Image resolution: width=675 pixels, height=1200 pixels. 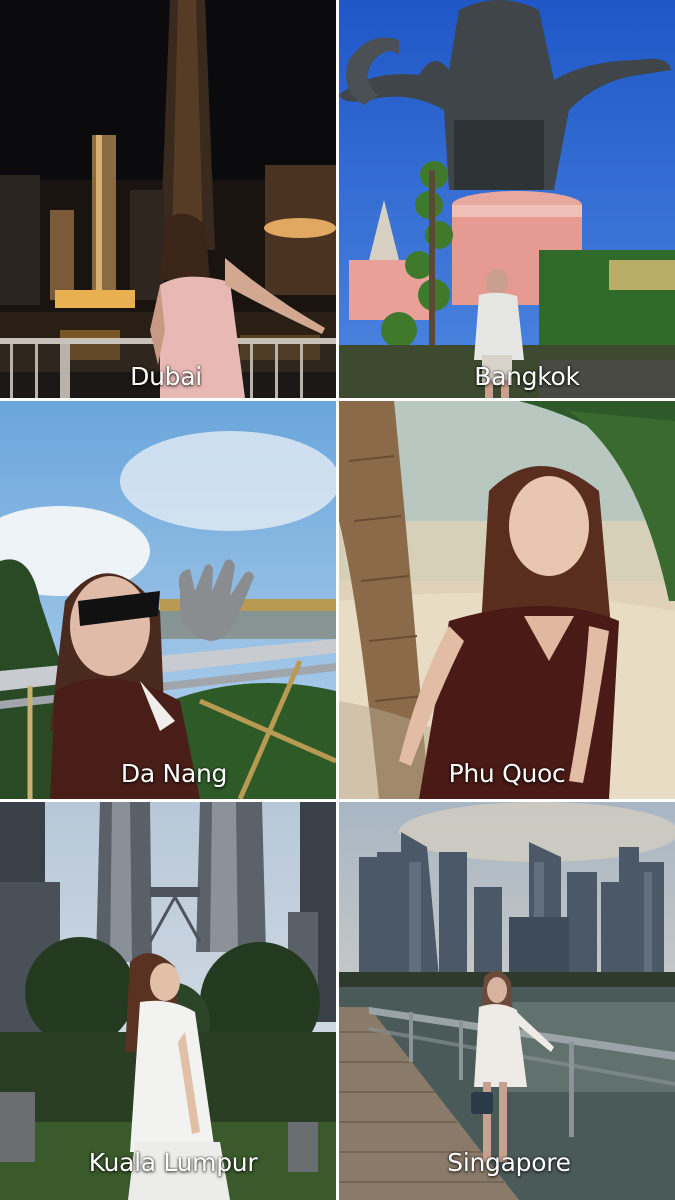 What do you see at coordinates (174, 773) in the screenshot?
I see `location-label: Da Nang` at bounding box center [174, 773].